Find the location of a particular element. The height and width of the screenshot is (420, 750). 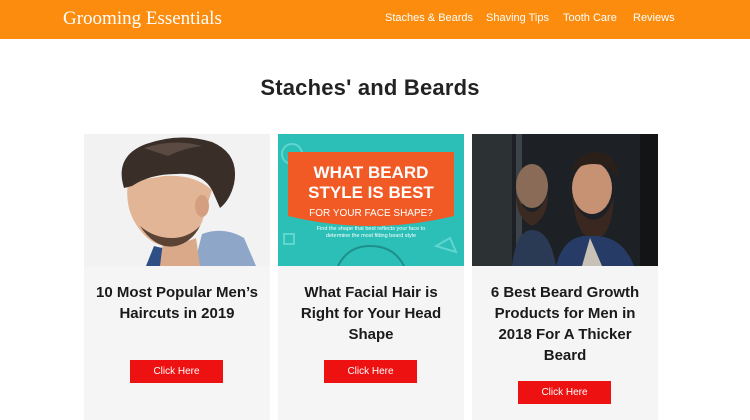

man-haircut-photo is located at coordinates (177, 200).